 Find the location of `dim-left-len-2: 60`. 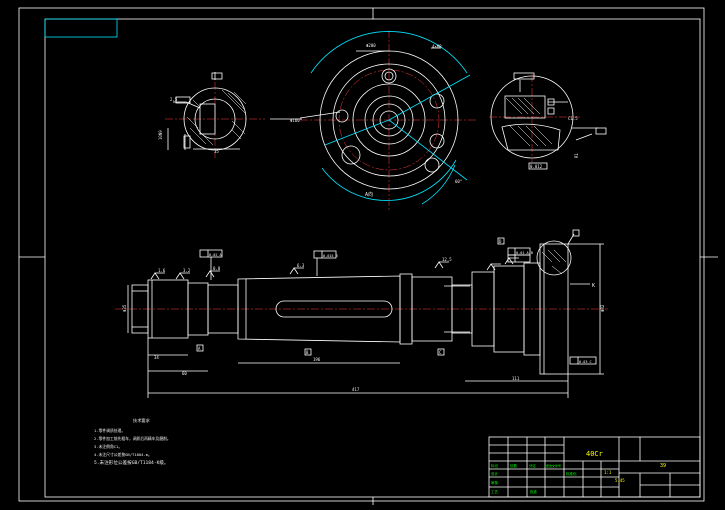

dim-left-len-2: 60 is located at coordinates (184, 373).